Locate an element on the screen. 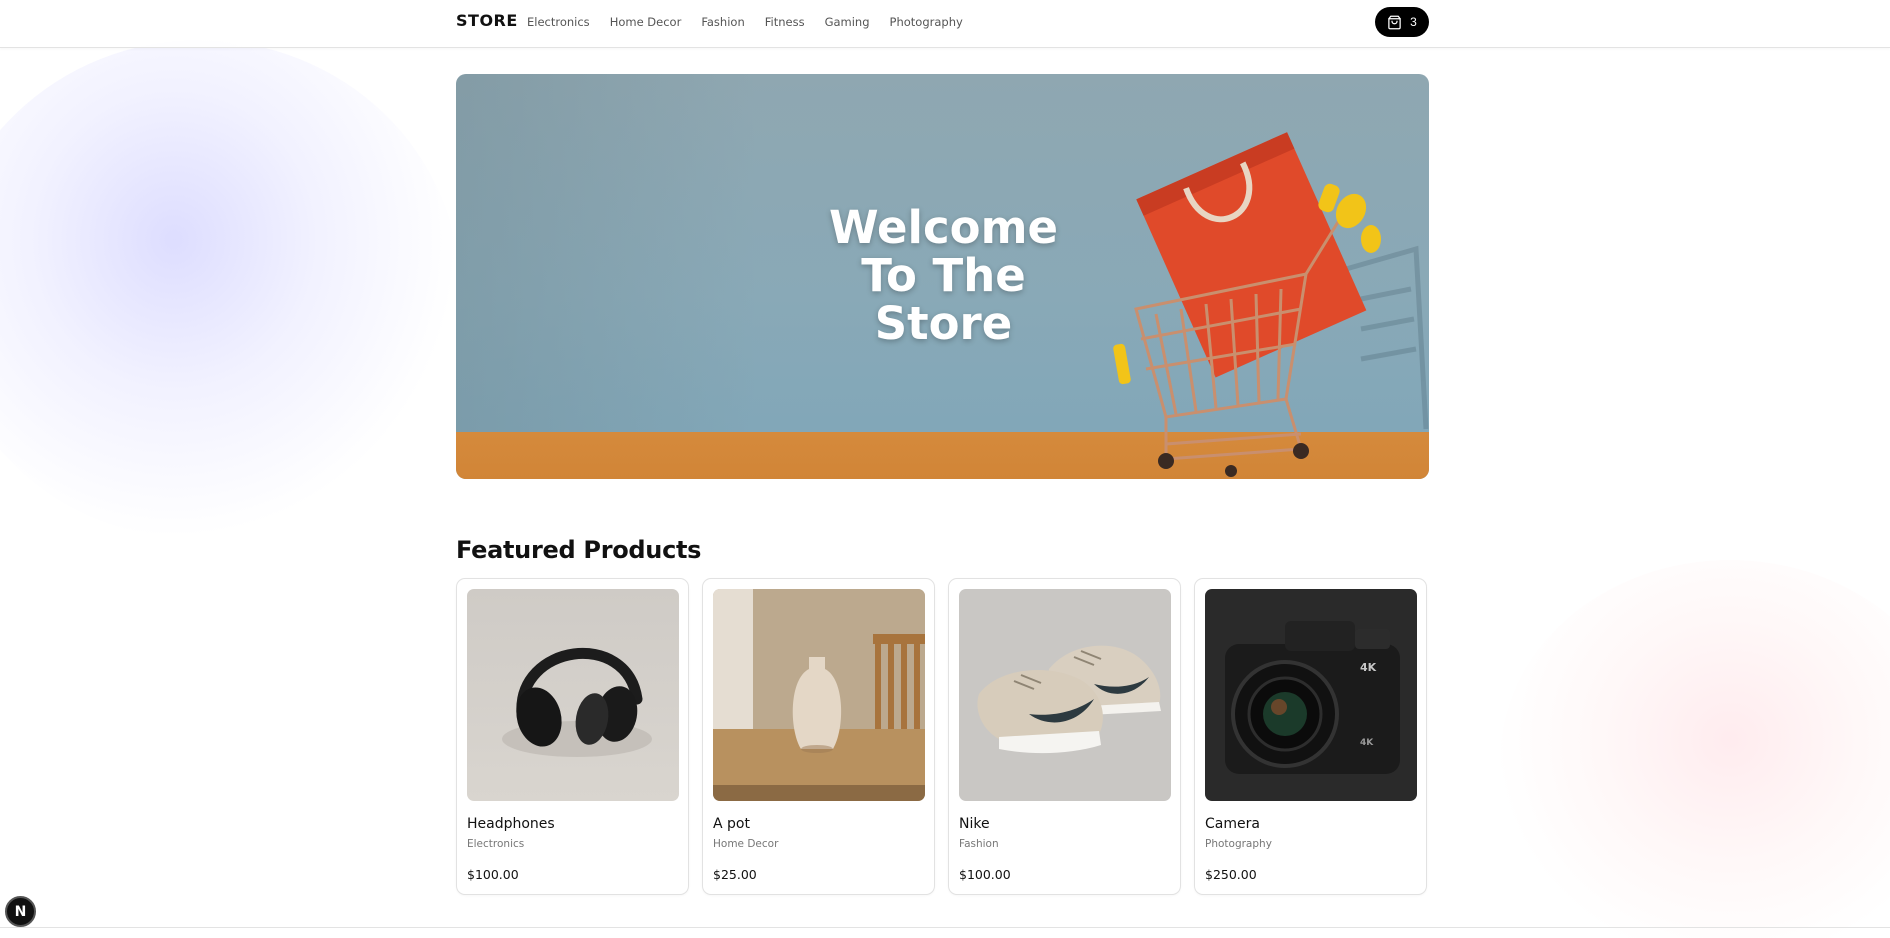 This screenshot has width=1890, height=938. product-card-pot: A pot Home Decor $25.00 is located at coordinates (818, 736).